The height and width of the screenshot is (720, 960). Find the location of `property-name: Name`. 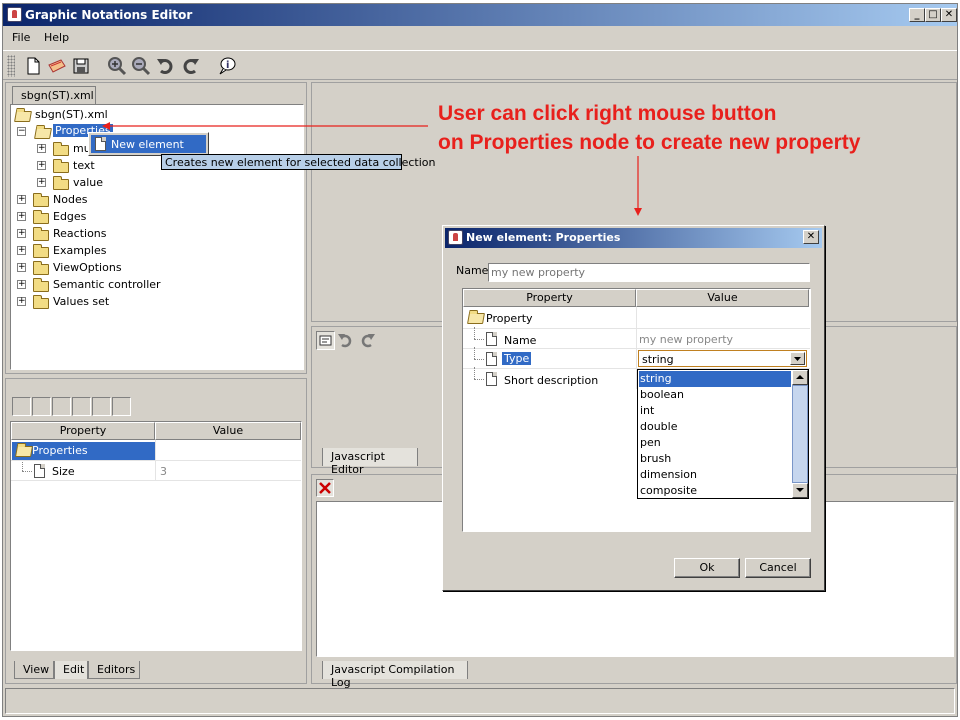

property-name: Name is located at coordinates (520, 340).